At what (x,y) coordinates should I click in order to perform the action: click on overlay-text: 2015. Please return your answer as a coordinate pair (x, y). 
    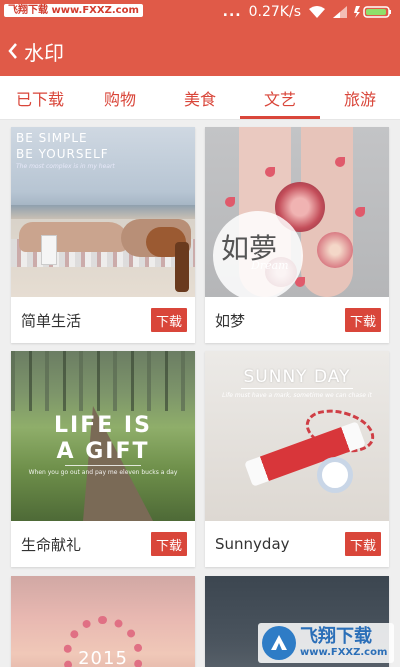
    Looking at the image, I should click on (103, 657).